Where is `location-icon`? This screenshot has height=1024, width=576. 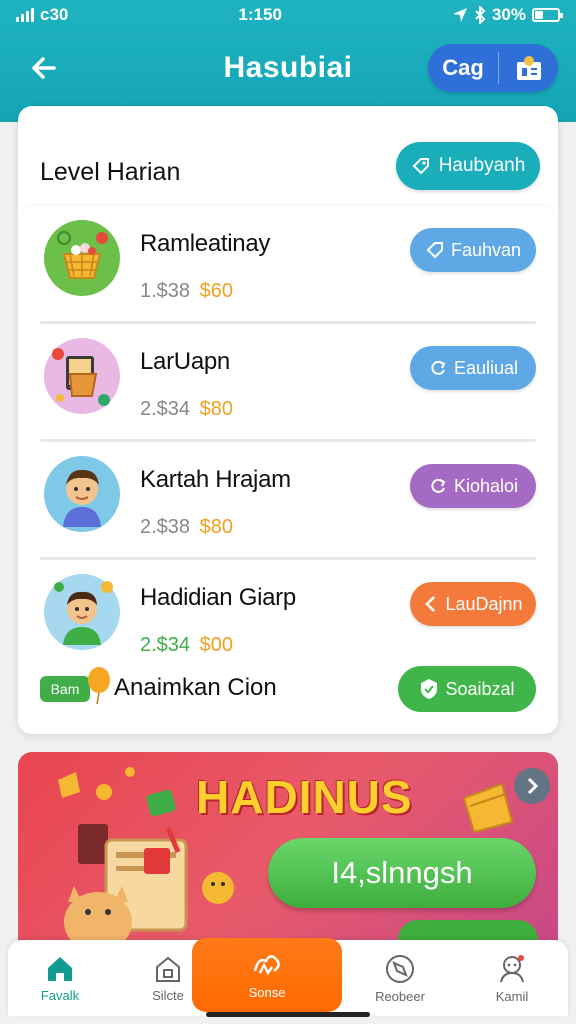
location-icon is located at coordinates (459, 15).